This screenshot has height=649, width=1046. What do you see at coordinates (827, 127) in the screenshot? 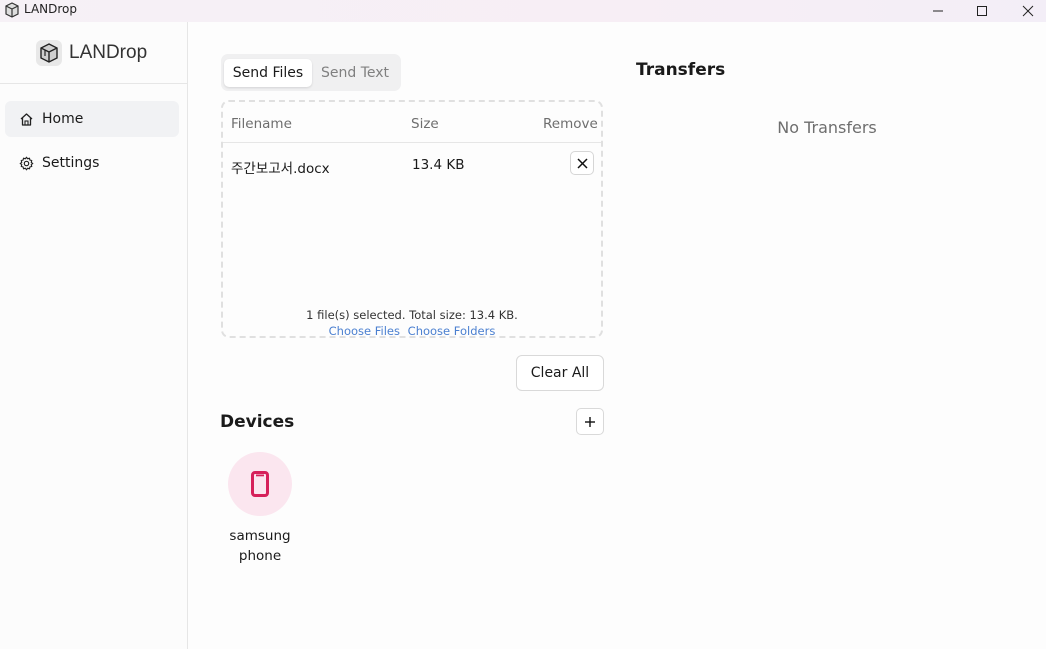
I see `empty-transfers-message: No Transfers` at bounding box center [827, 127].